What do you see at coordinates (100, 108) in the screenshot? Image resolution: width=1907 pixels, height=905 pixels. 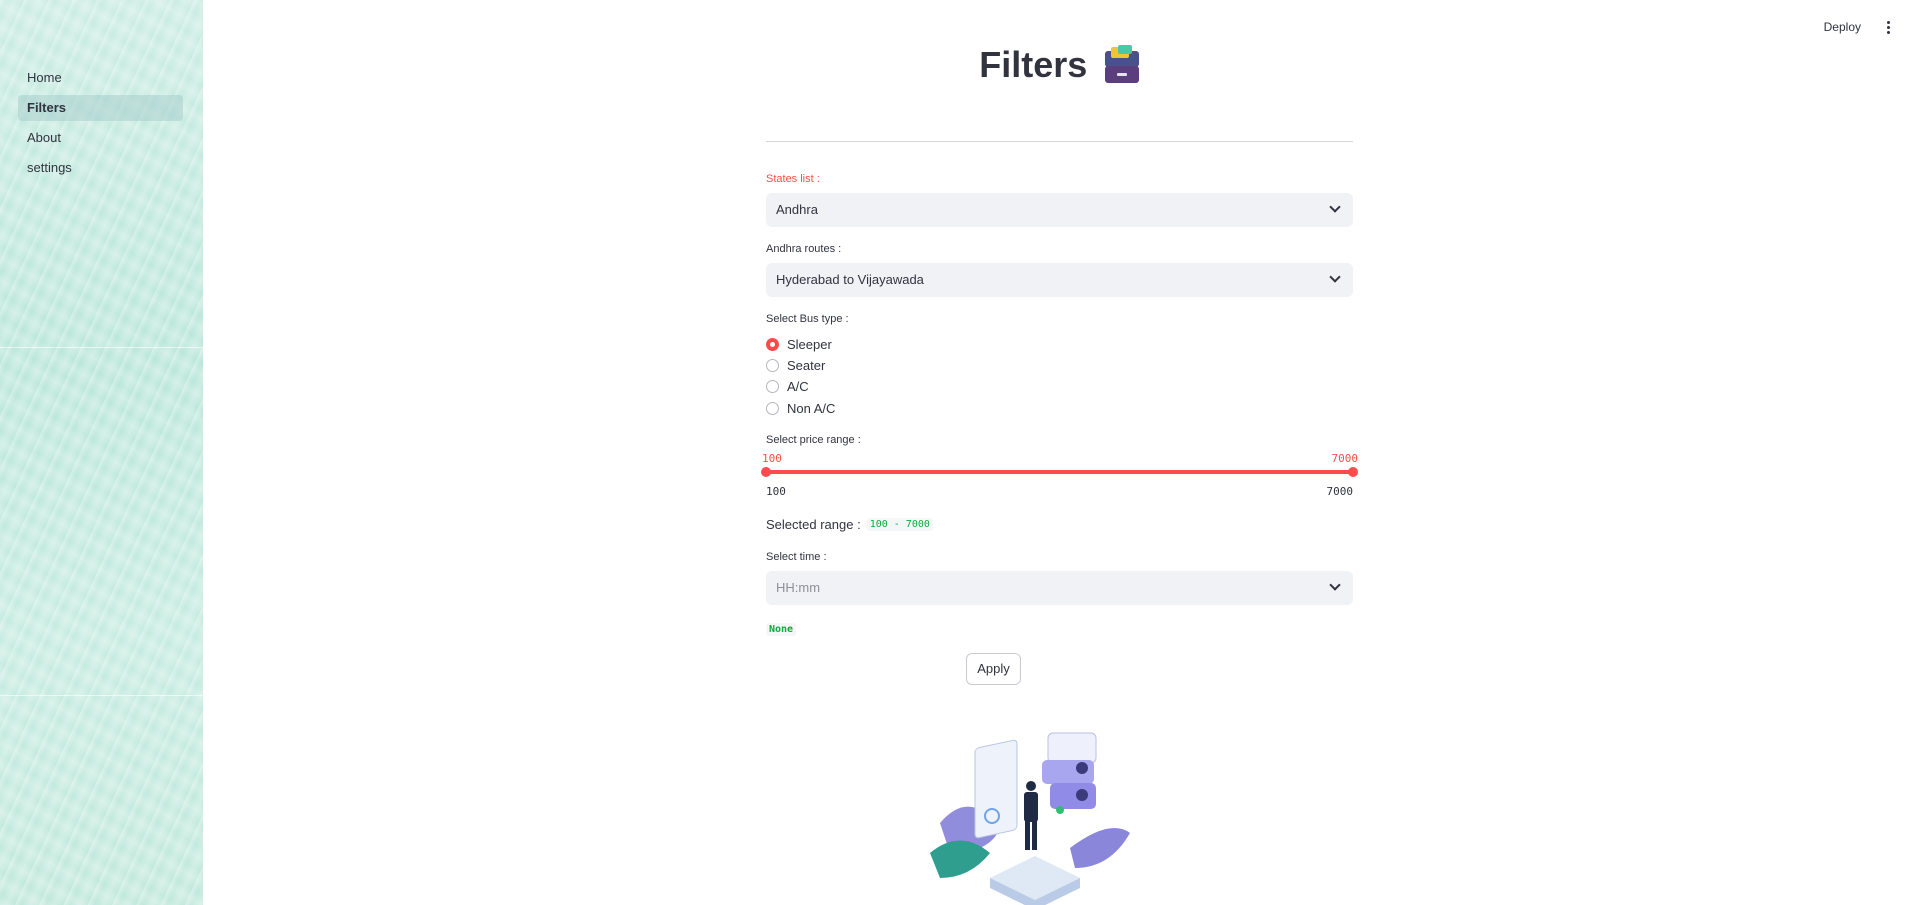 I see `sidebar-item-filters: Filters` at bounding box center [100, 108].